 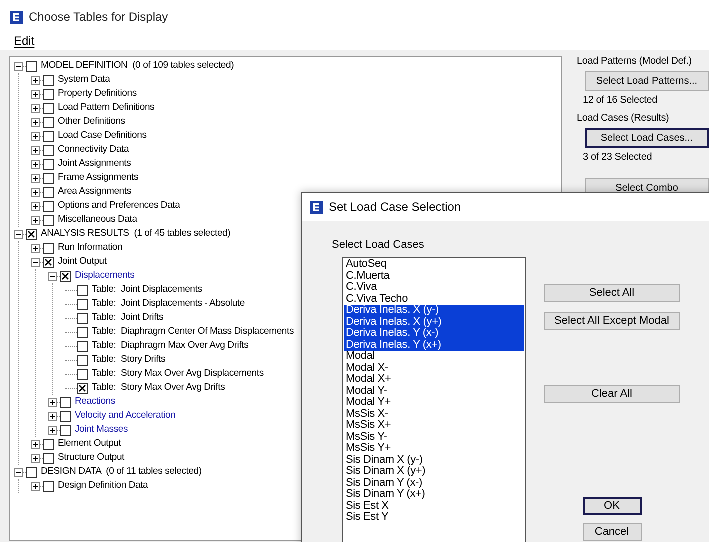 What do you see at coordinates (434, 460) in the screenshot?
I see `list-item: Sis Dinam X (y-)` at bounding box center [434, 460].